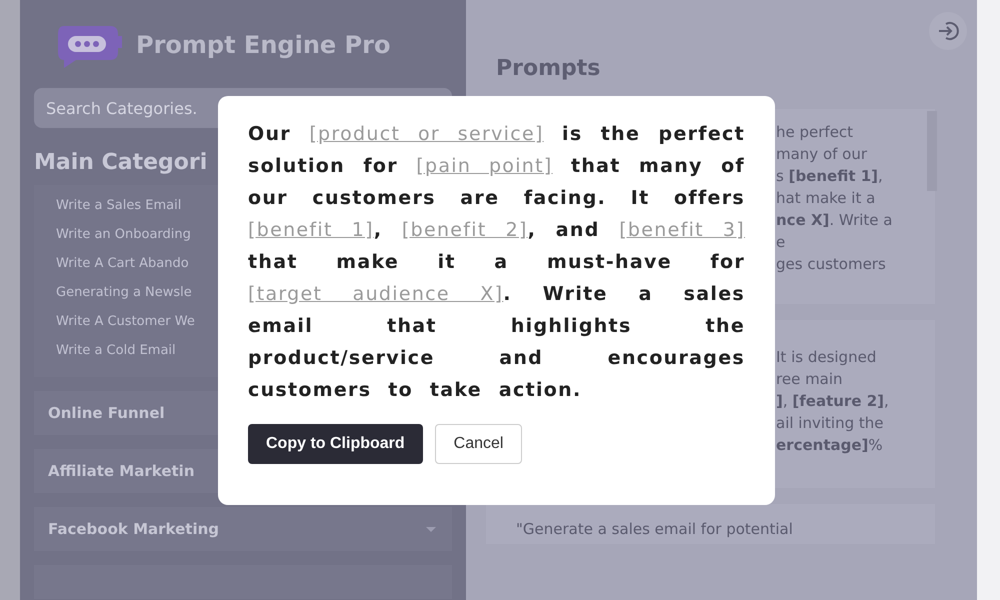  I want to click on prompt-text: s [benefit 1],, so click(830, 176).